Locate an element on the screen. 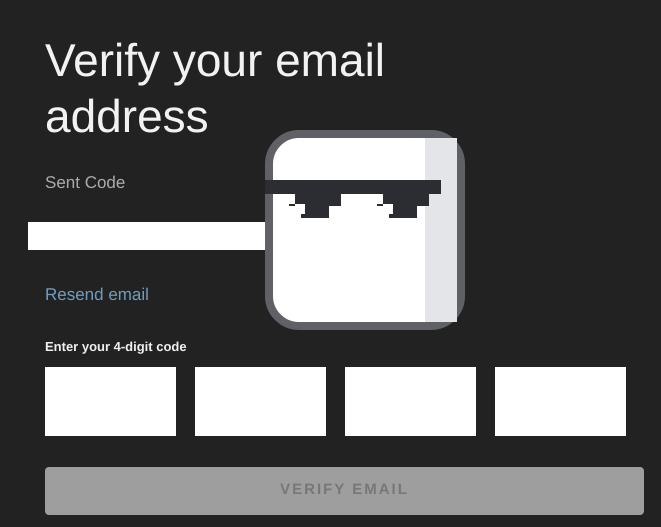  code-label: Enter your 4-digit code is located at coordinates (116, 347).